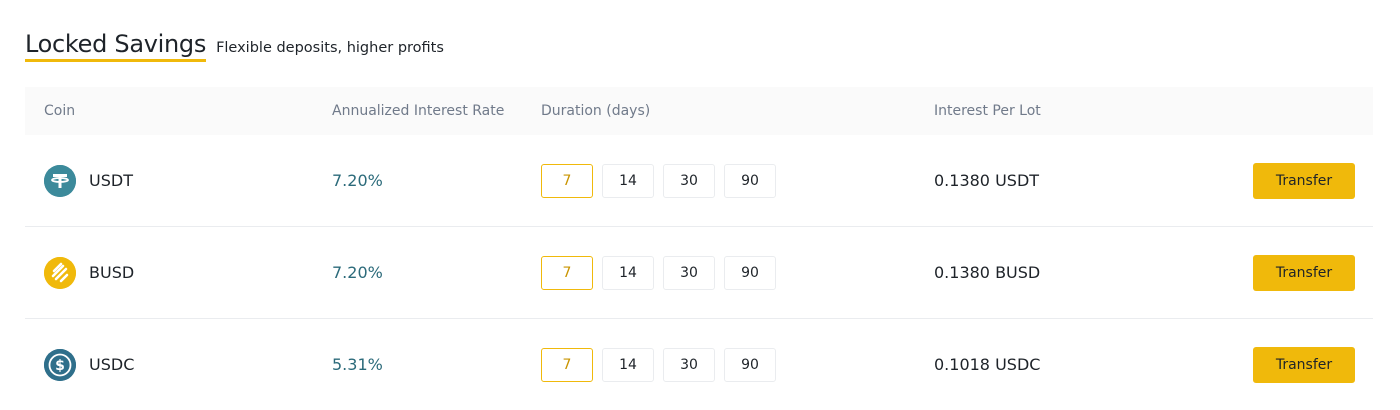 Image resolution: width=1400 pixels, height=410 pixels. I want to click on tether-icon, so click(60, 180).